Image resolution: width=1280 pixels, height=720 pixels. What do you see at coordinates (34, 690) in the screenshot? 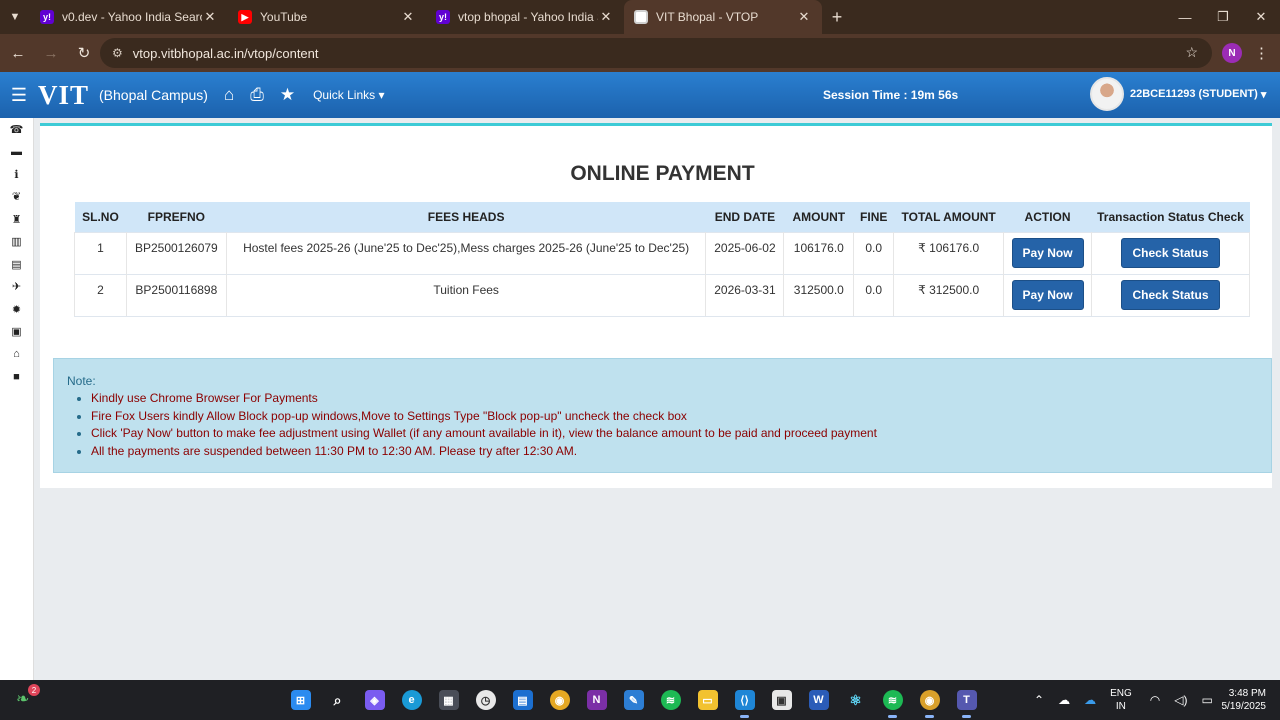
I see `notification-badge: 2` at bounding box center [34, 690].